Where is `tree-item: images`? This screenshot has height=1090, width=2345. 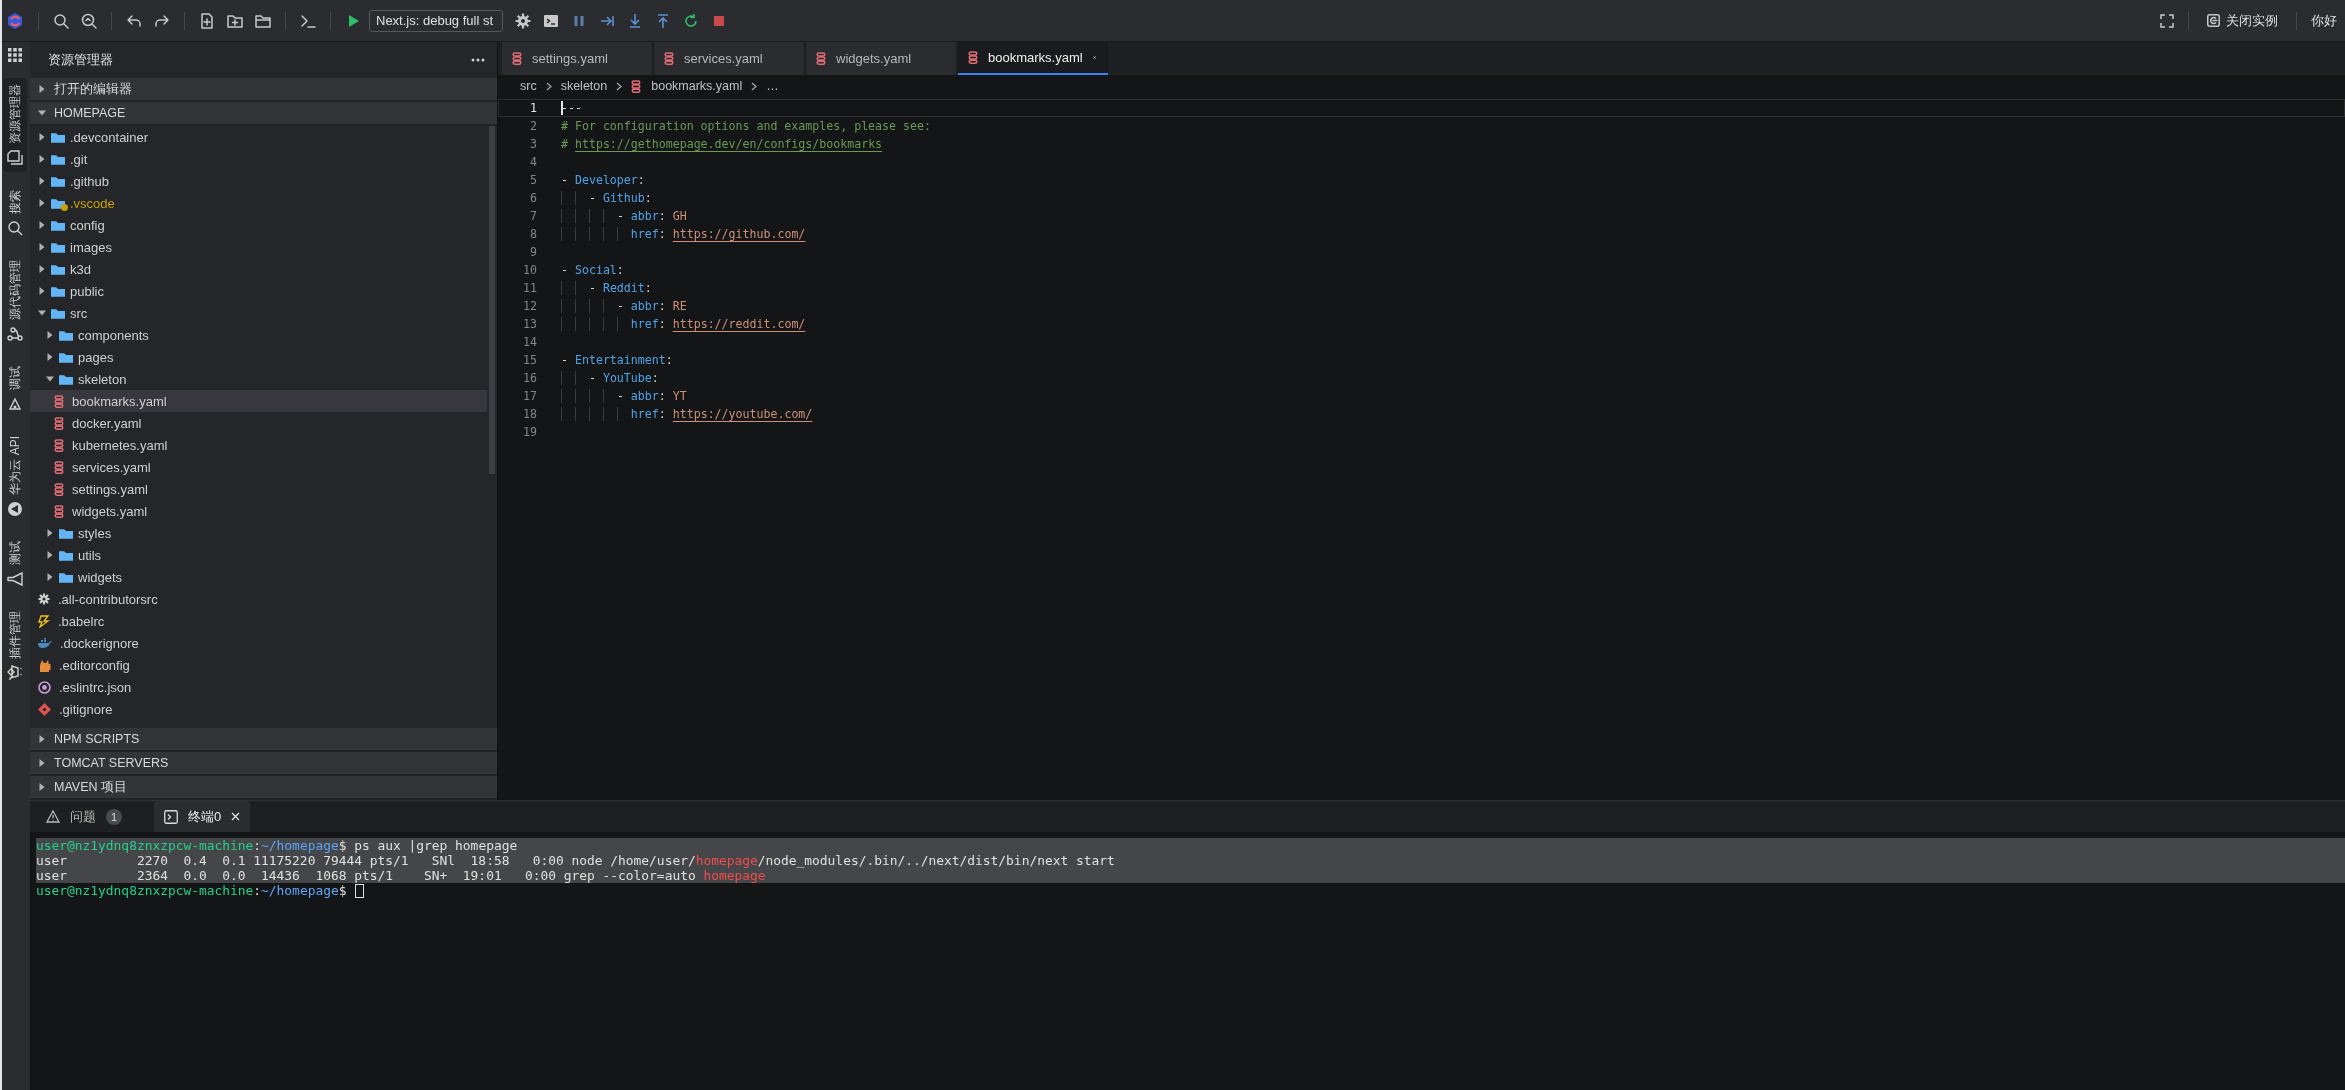
tree-item: images is located at coordinates (258, 247).